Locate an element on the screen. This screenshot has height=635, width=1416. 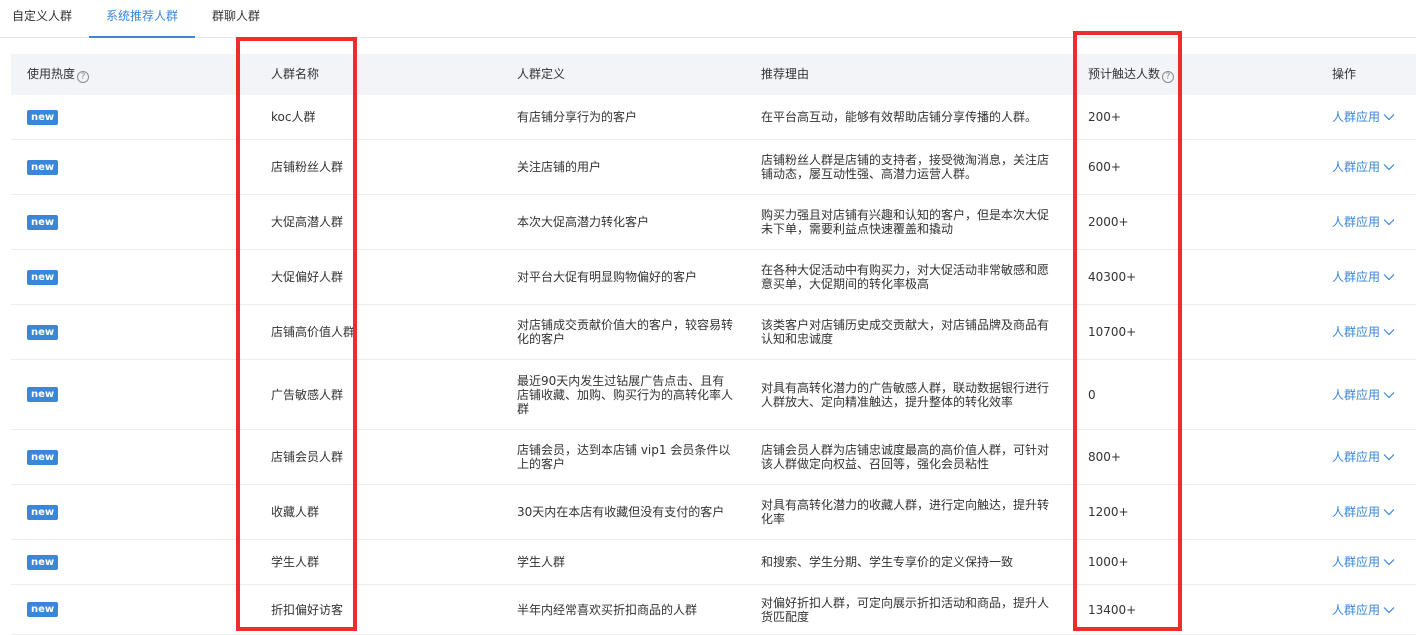
audience-definition: 最近90天内发生过钻展广告点击、且有店铺收藏、加购、购买行为的高转化率人群 is located at coordinates (625, 394).